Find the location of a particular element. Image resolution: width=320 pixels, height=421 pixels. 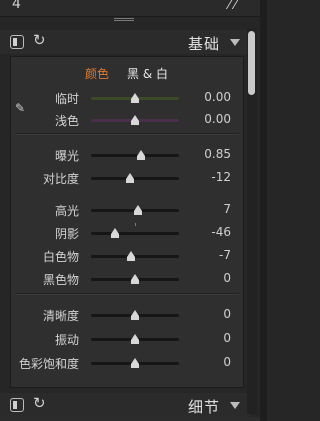

slider-temp: 临时 0.00 is located at coordinates (127, 98).